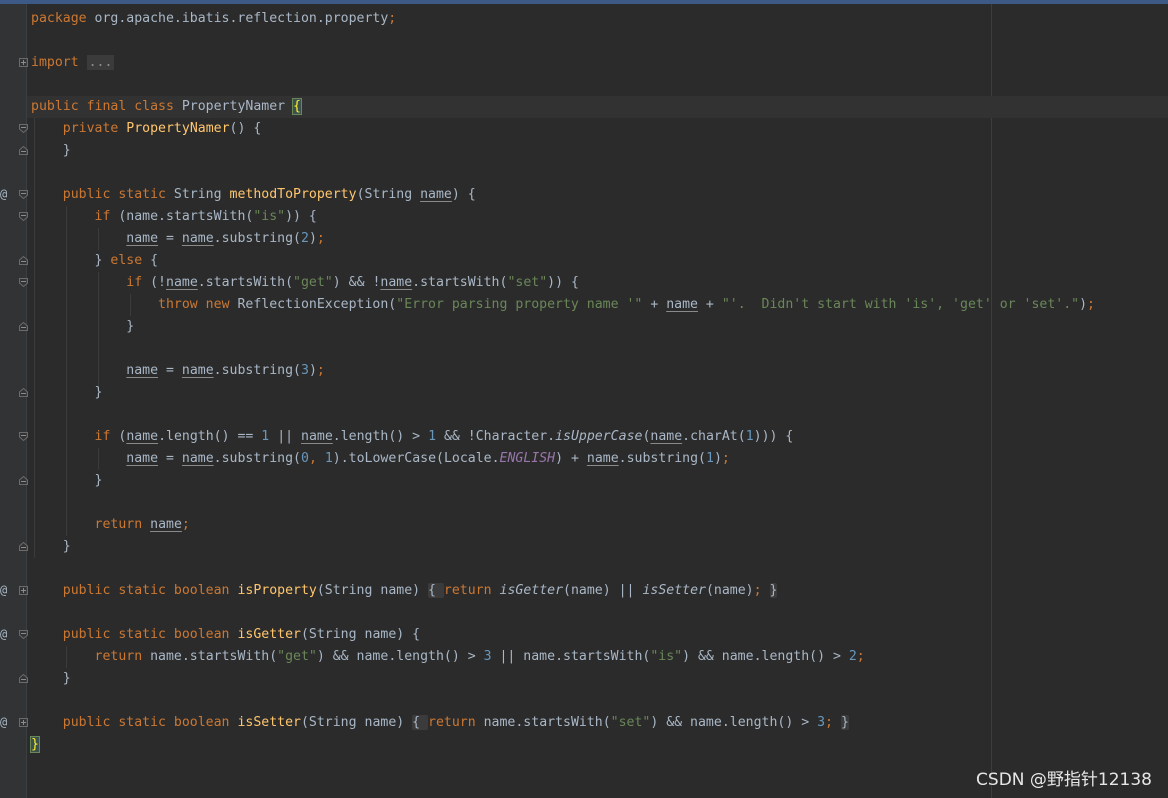 The width and height of the screenshot is (1168, 798). Describe the element at coordinates (1064, 780) in the screenshot. I see `watermark: CSDN @野指针12138` at that location.